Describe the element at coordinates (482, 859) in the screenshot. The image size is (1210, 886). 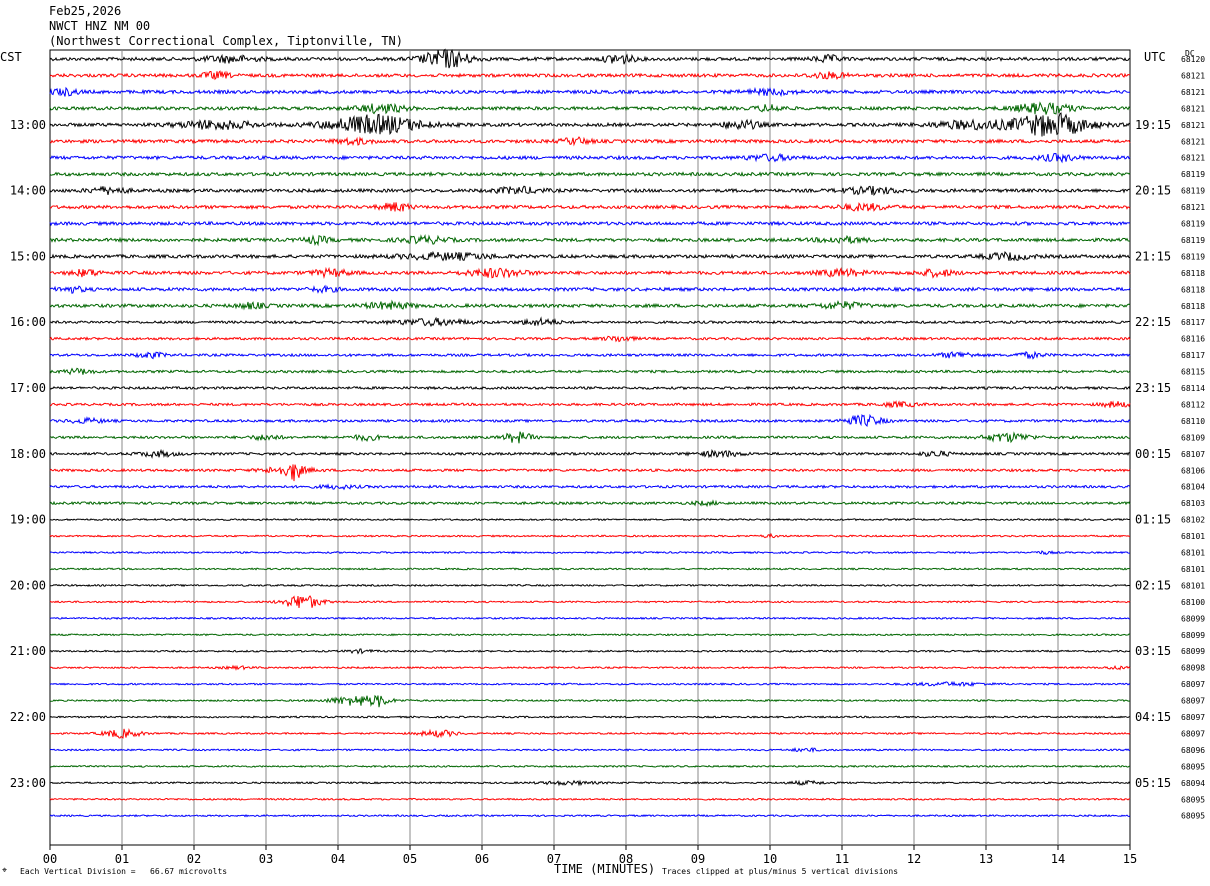
I see `x-tick-label: 06` at that location.